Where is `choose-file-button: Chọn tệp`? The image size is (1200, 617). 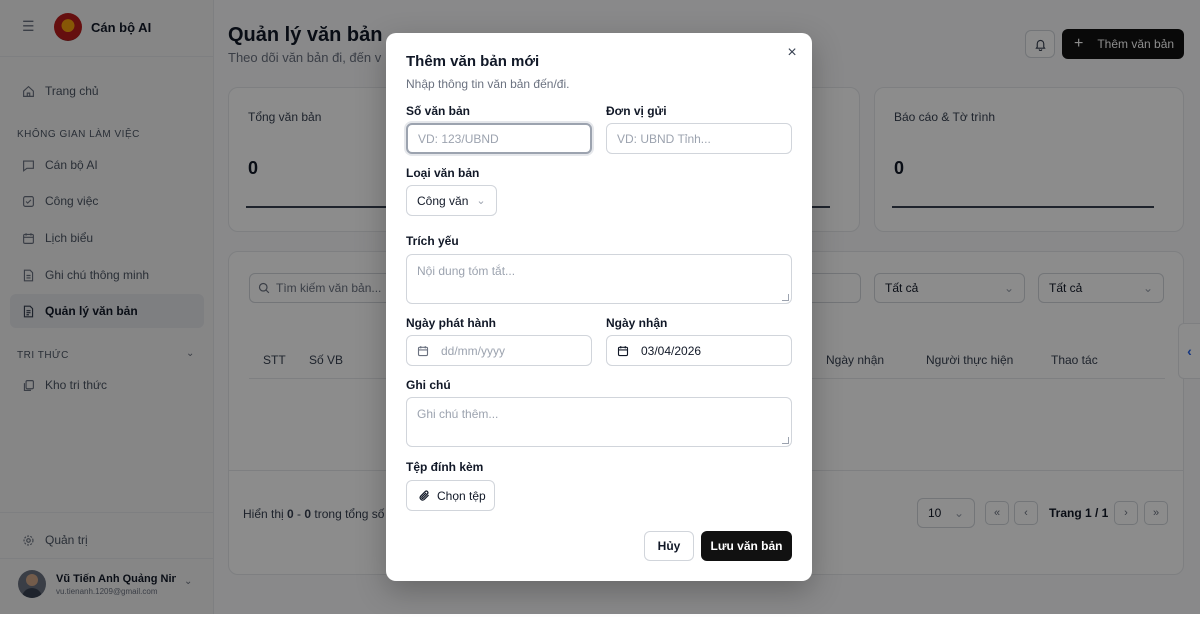 choose-file-button: Chọn tệp is located at coordinates (450, 495).